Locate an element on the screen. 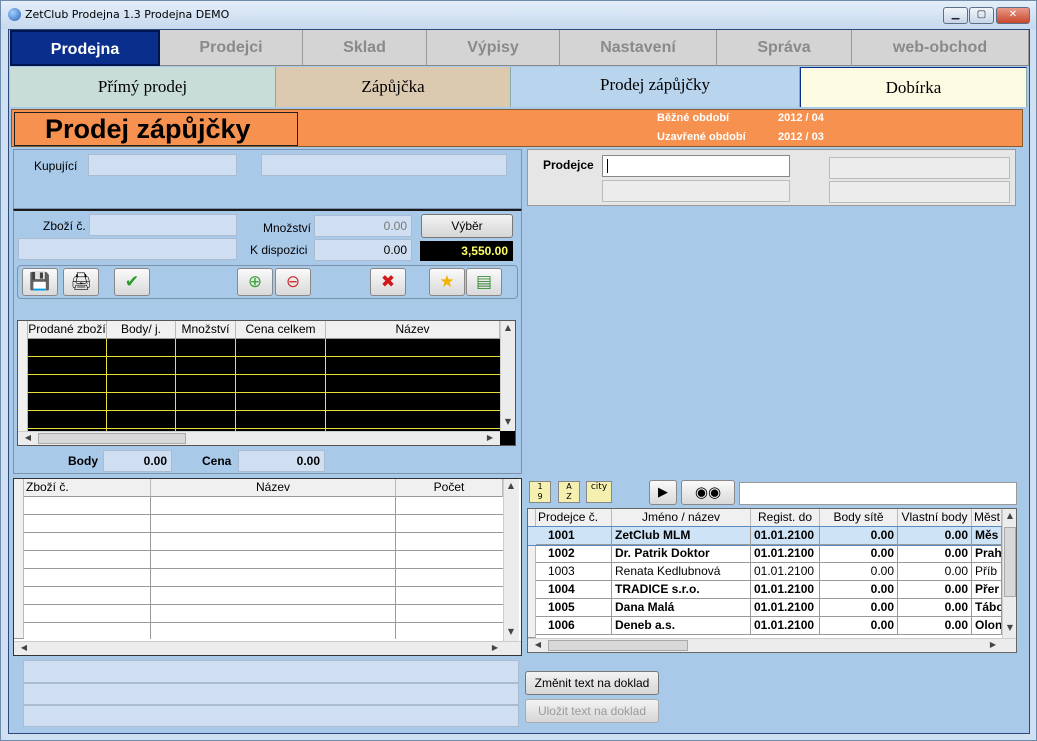 The width and height of the screenshot is (1037, 741). table-cell: TRADICE s.r.o. is located at coordinates (681, 590).